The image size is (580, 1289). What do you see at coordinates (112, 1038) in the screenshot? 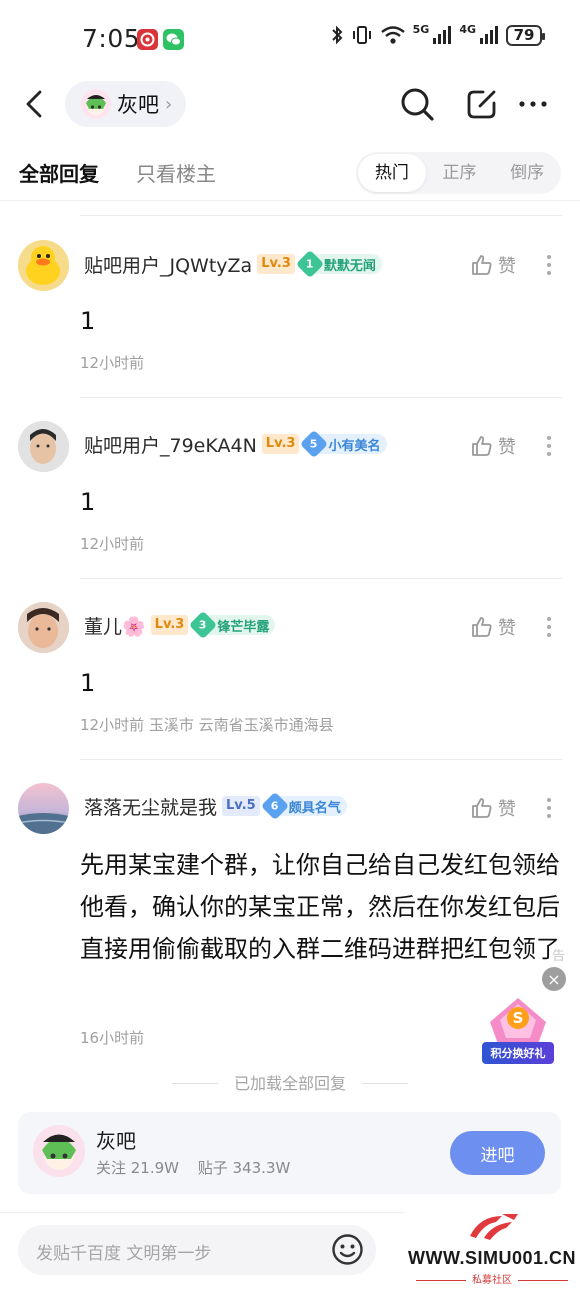
I see `reply-meta: 16小时前` at bounding box center [112, 1038].